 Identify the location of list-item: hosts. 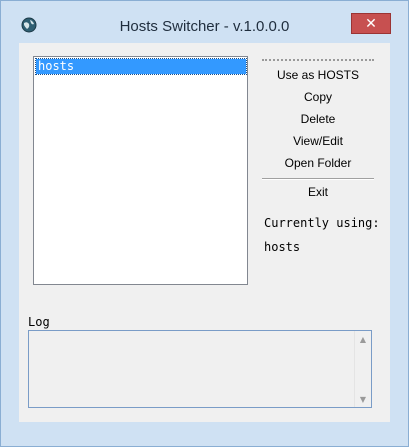
(141, 66).